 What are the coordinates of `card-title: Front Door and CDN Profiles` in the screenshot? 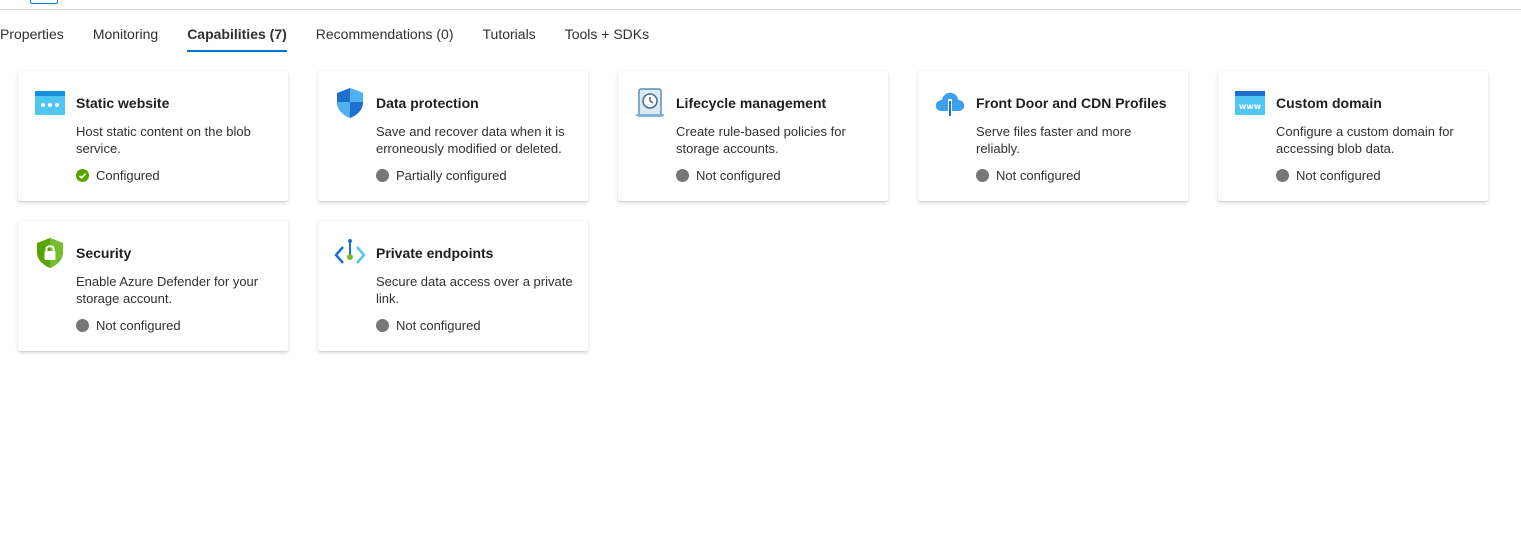 It's located at (1071, 103).